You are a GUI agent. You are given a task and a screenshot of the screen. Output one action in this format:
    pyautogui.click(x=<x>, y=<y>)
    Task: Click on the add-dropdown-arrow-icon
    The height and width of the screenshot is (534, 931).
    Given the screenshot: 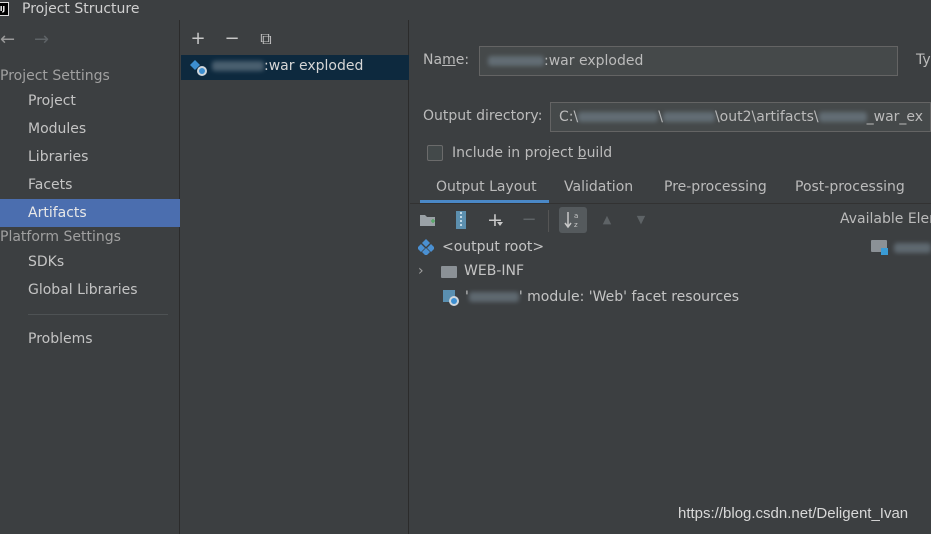 What is the action you would take?
    pyautogui.click(x=500, y=224)
    